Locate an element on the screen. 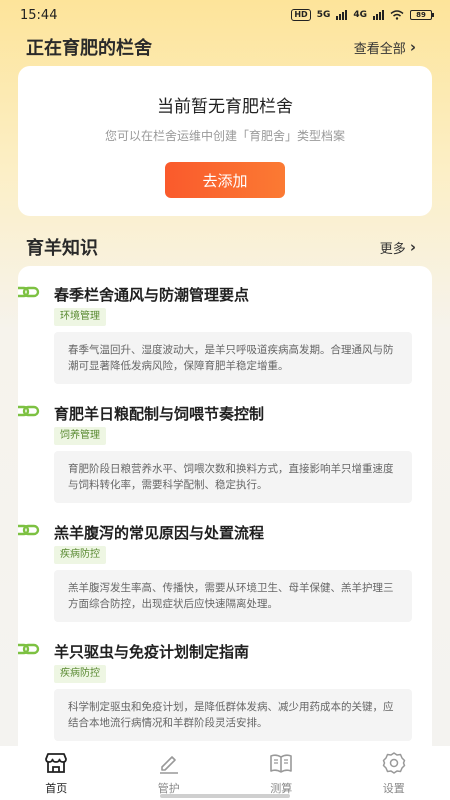 The height and width of the screenshot is (800, 450). tab-calc: 测算 is located at coordinates (281, 773).